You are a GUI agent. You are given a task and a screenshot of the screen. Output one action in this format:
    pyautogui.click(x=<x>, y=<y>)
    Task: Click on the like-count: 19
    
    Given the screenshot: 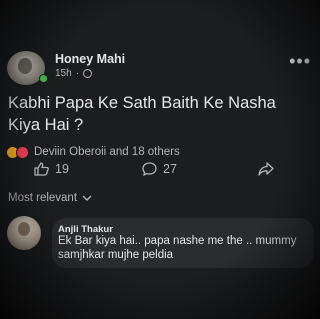 What is the action you would take?
    pyautogui.click(x=62, y=169)
    